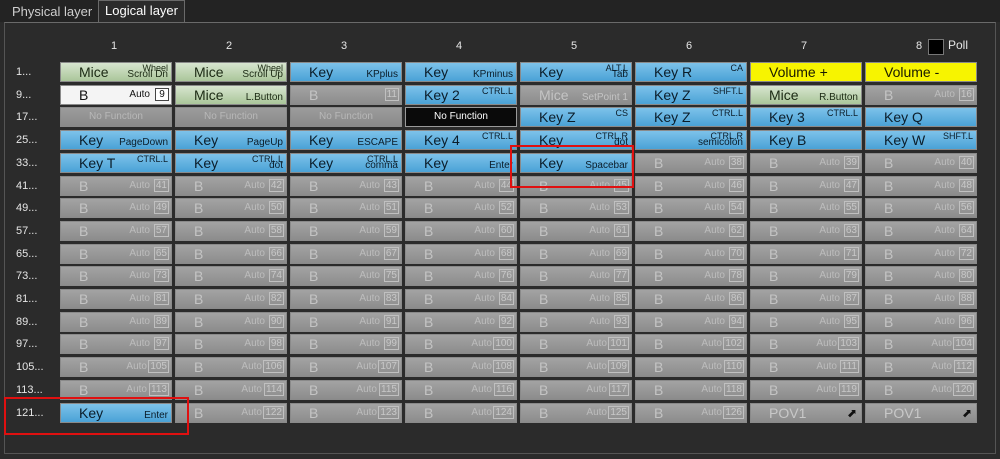 The width and height of the screenshot is (1000, 459). What do you see at coordinates (691, 94) in the screenshot?
I see `grid-button-14: Key Z SHFT.L` at bounding box center [691, 94].